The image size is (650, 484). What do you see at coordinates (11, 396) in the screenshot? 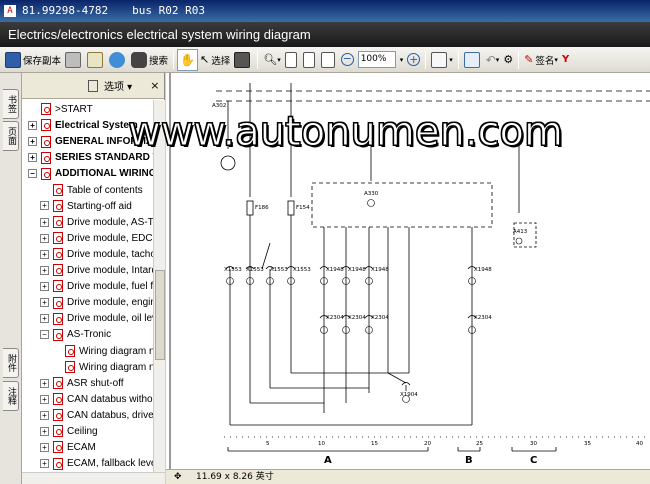
I see `tab-comments: 注释` at bounding box center [11, 396].